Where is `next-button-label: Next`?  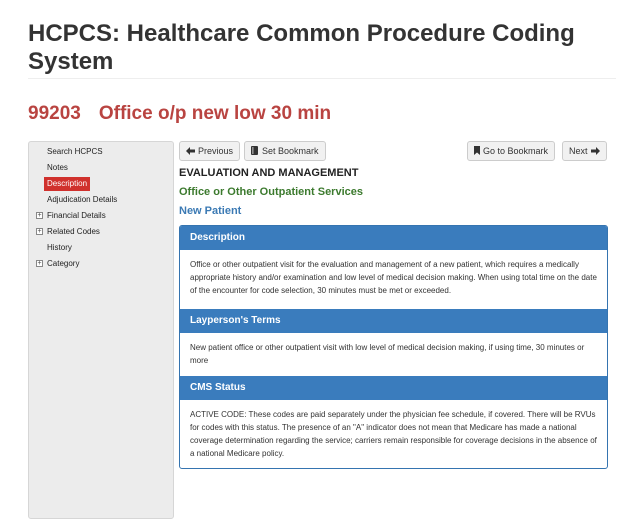
next-button-label: Next is located at coordinates (578, 151).